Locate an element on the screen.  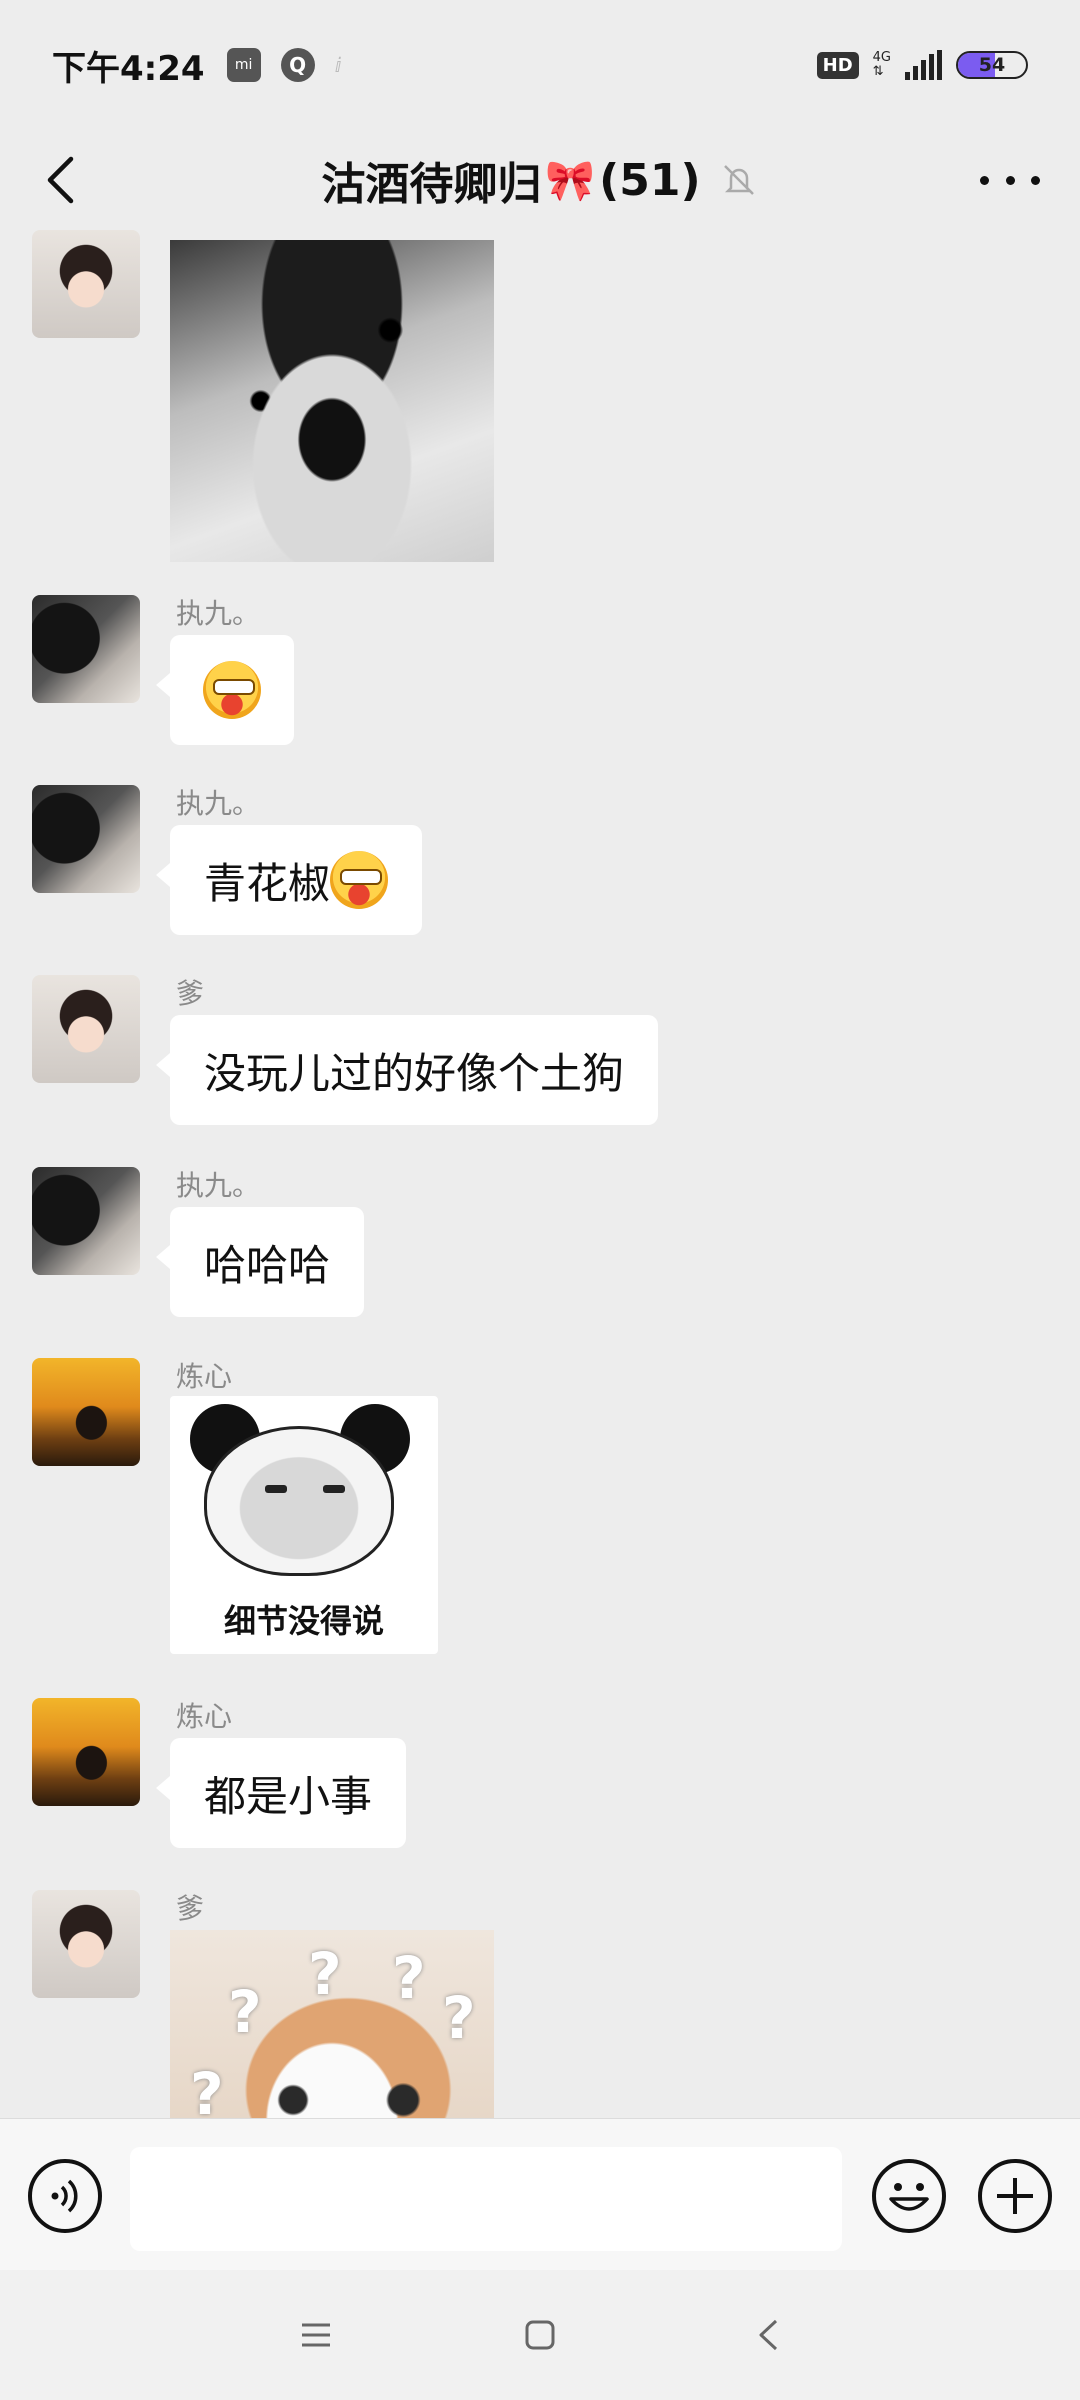
system-back-button is located at coordinates (768, 2335).